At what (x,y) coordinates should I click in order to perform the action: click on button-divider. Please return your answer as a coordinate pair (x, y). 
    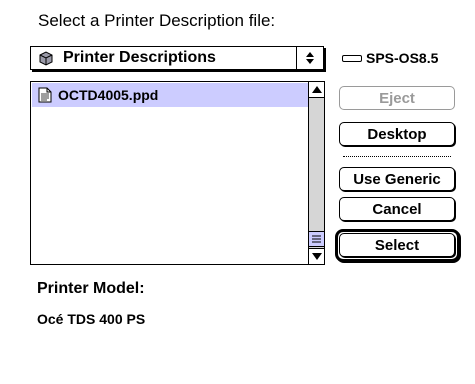
    Looking at the image, I should click on (397, 156).